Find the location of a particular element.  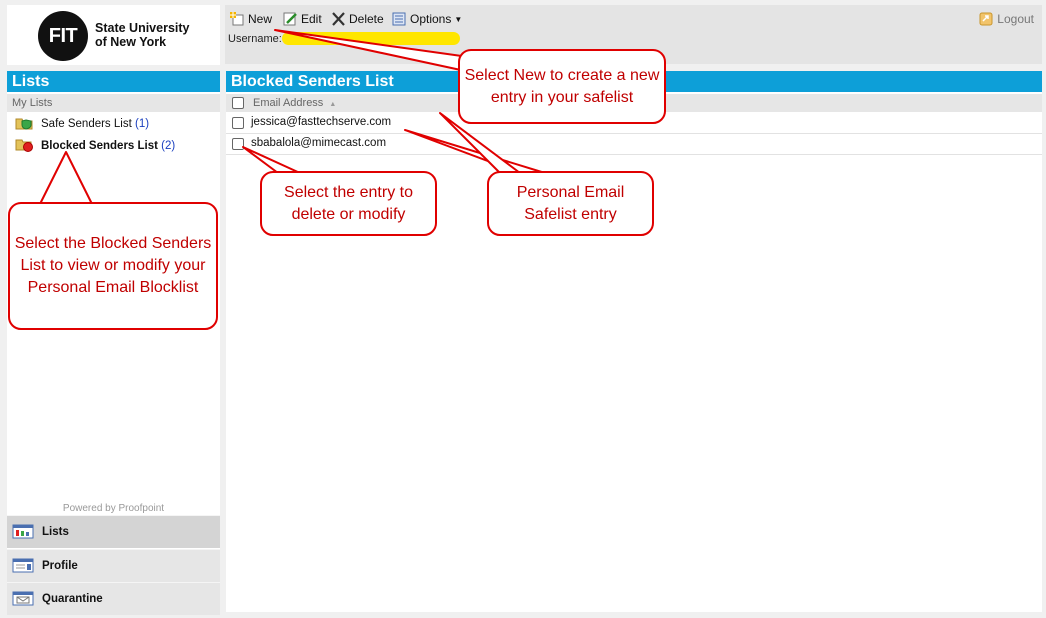

nav-profile-label: Profile is located at coordinates (60, 566).